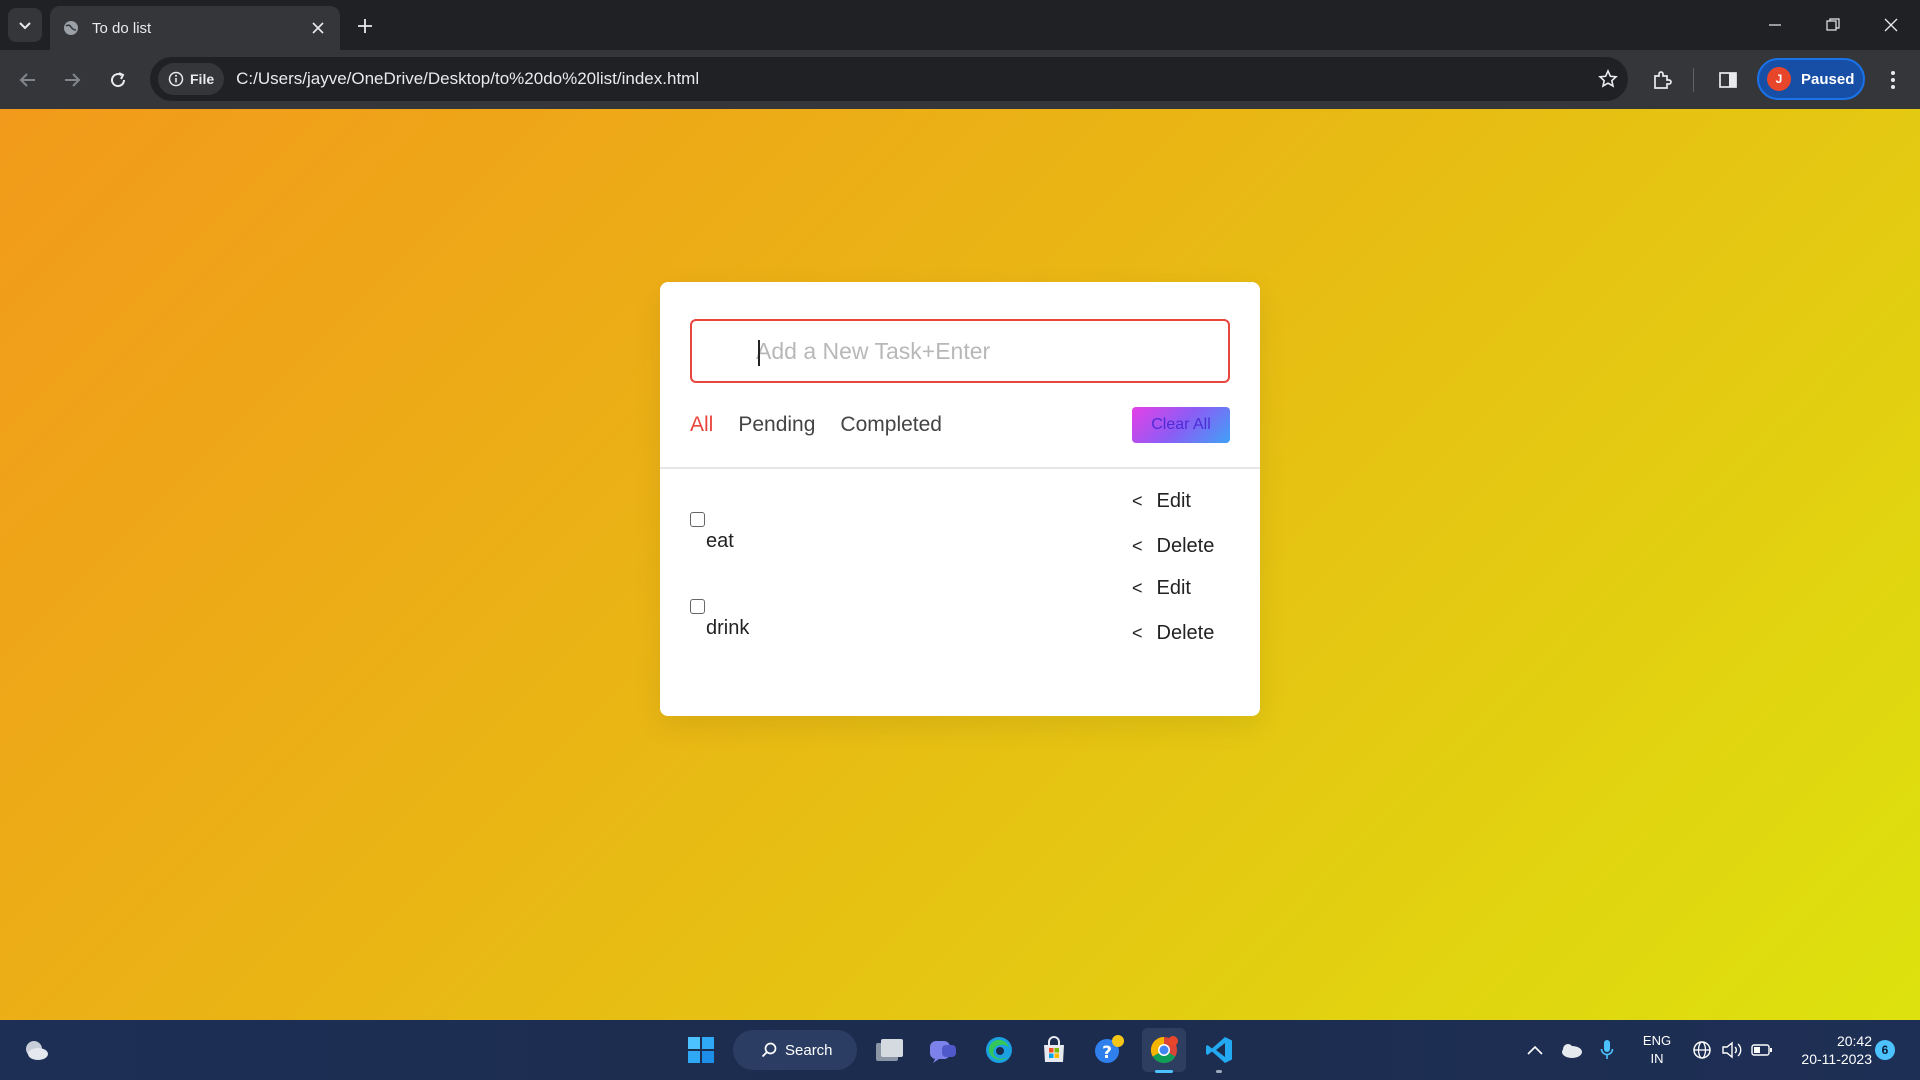 The height and width of the screenshot is (1080, 1920). I want to click on network-globe-icon, so click(1702, 1050).